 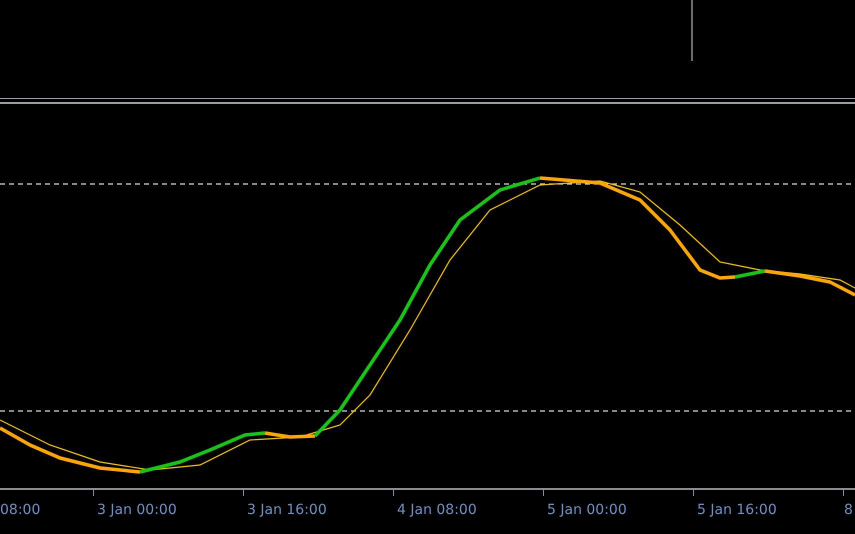 What do you see at coordinates (848, 510) in the screenshot?
I see `time-label: 8` at bounding box center [848, 510].